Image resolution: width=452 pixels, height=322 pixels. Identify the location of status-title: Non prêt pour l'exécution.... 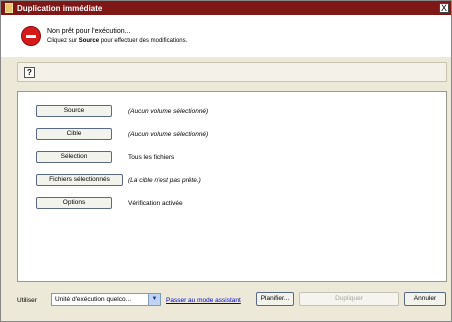
(89, 31).